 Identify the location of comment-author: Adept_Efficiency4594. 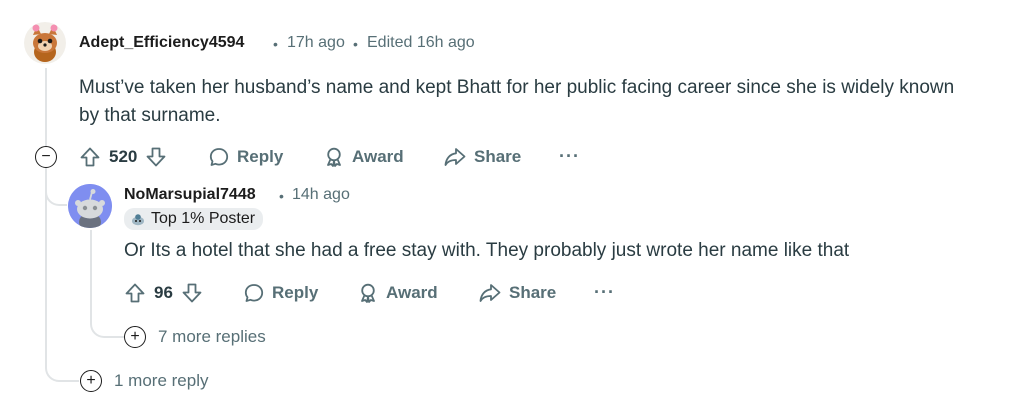
(161, 43).